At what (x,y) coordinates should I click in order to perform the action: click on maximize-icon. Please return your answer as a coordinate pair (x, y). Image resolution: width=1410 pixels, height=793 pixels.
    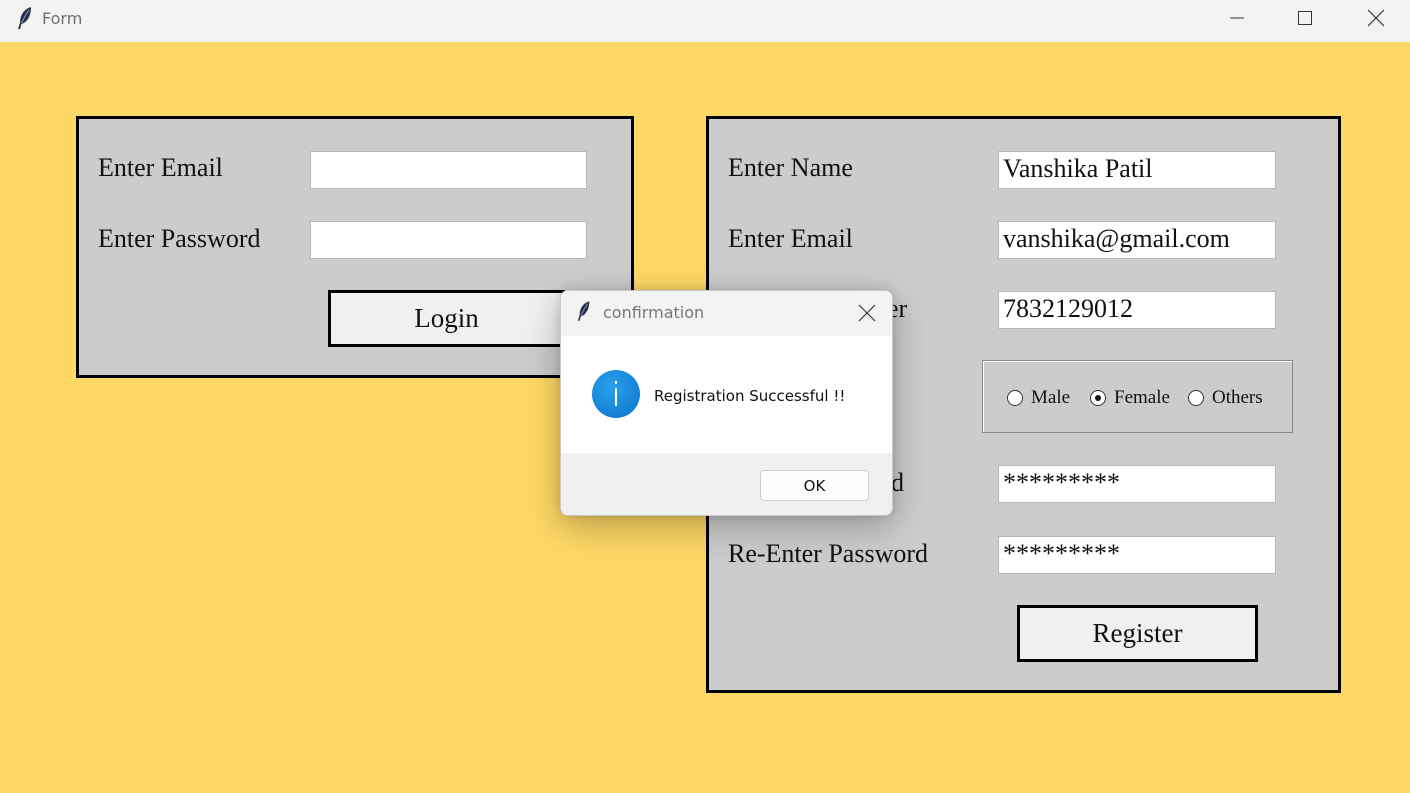
    Looking at the image, I should click on (1305, 18).